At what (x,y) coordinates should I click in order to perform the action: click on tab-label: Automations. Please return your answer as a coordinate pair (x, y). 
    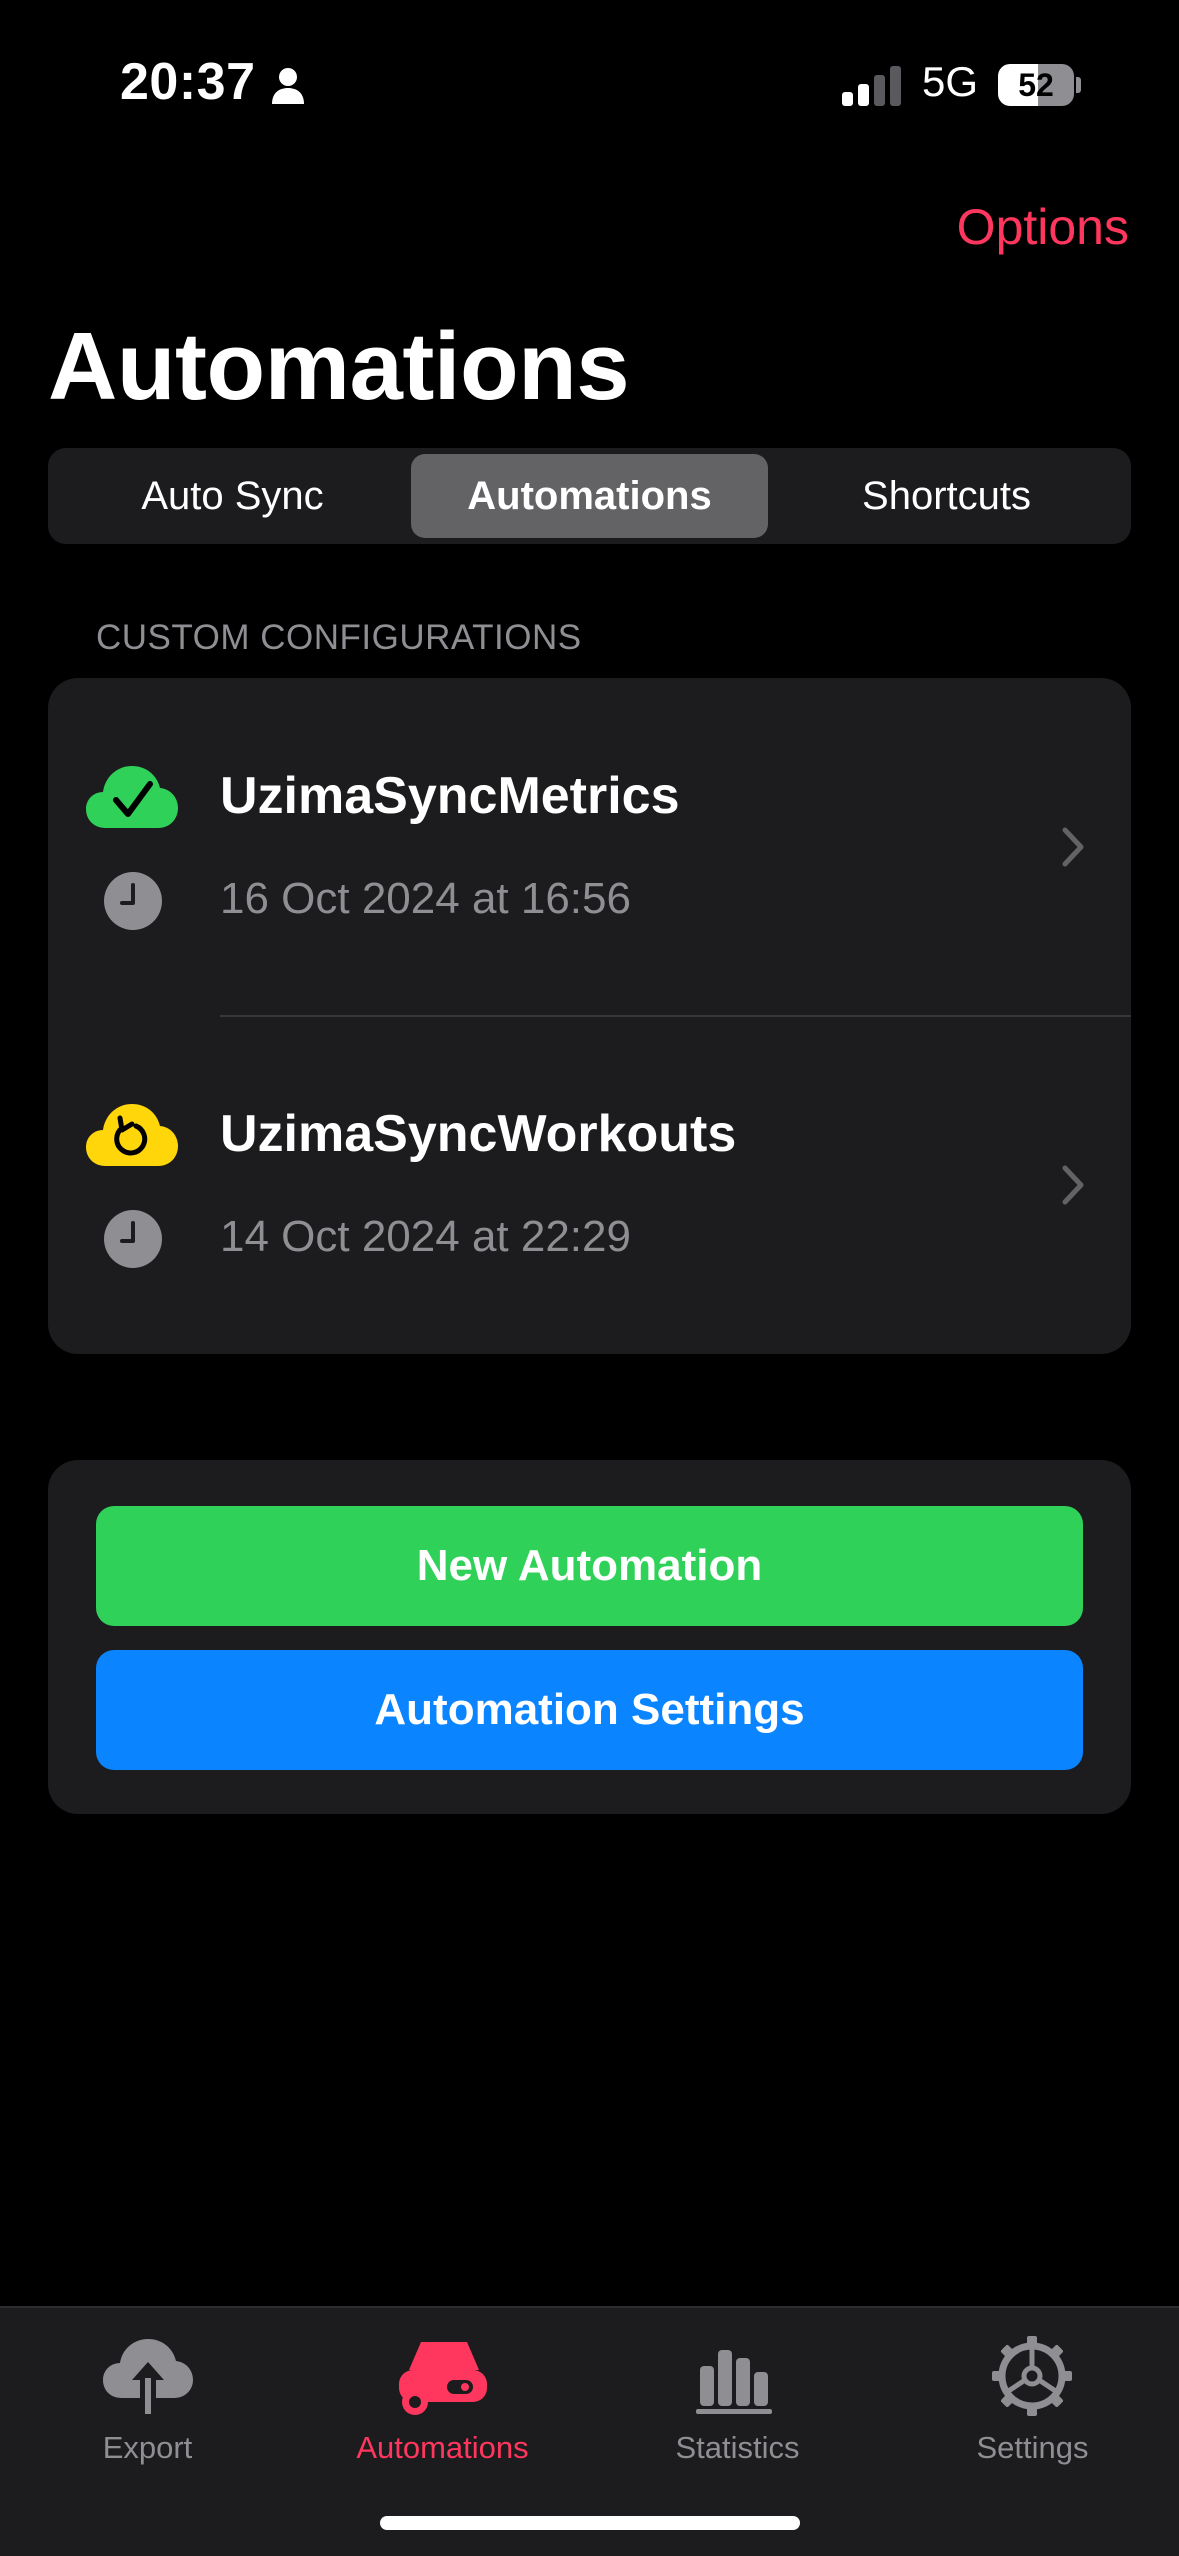
    Looking at the image, I should click on (442, 2447).